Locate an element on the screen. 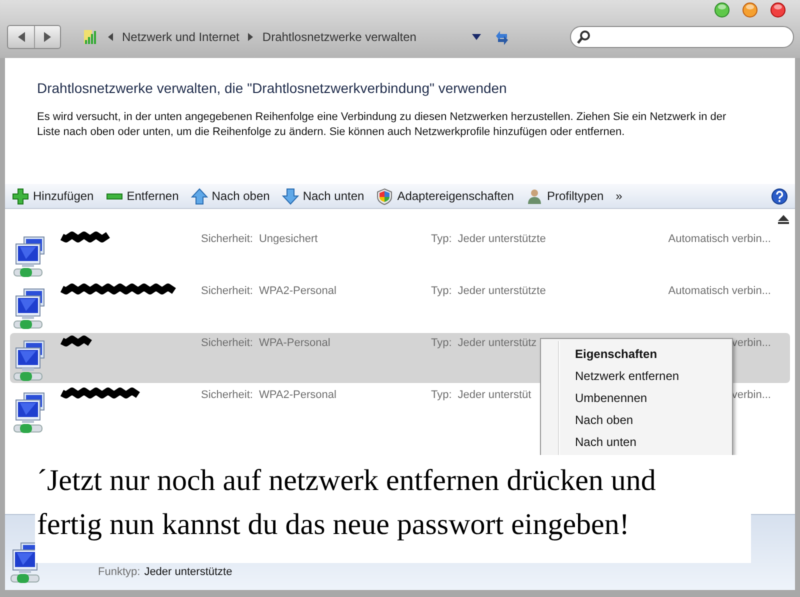 This screenshot has height=597, width=800. page-heading: Drahtlosnetzwerke verwalten, die "Drahtlosnetzwerkverbindung" verwenden is located at coordinates (272, 88).